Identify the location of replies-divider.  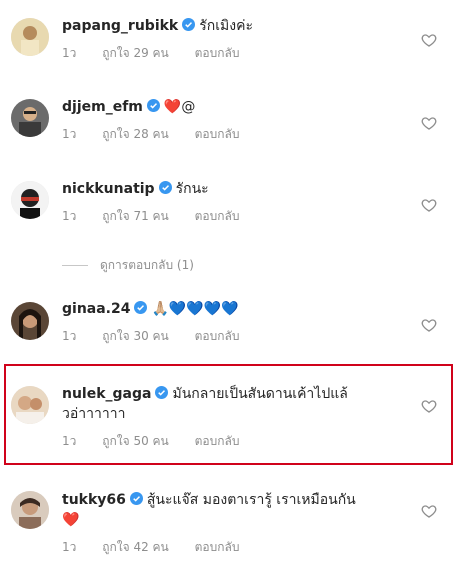
(75, 265).